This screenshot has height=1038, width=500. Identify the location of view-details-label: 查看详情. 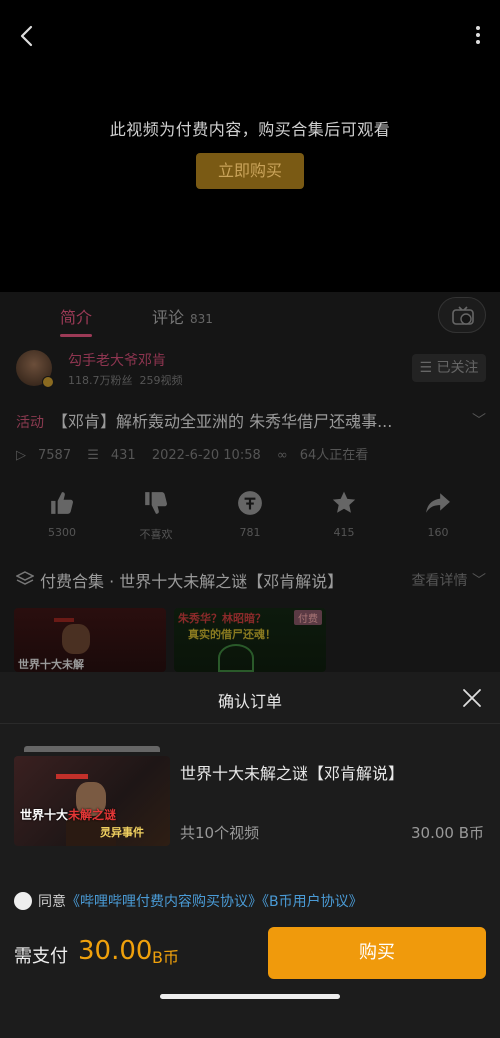
(439, 581).